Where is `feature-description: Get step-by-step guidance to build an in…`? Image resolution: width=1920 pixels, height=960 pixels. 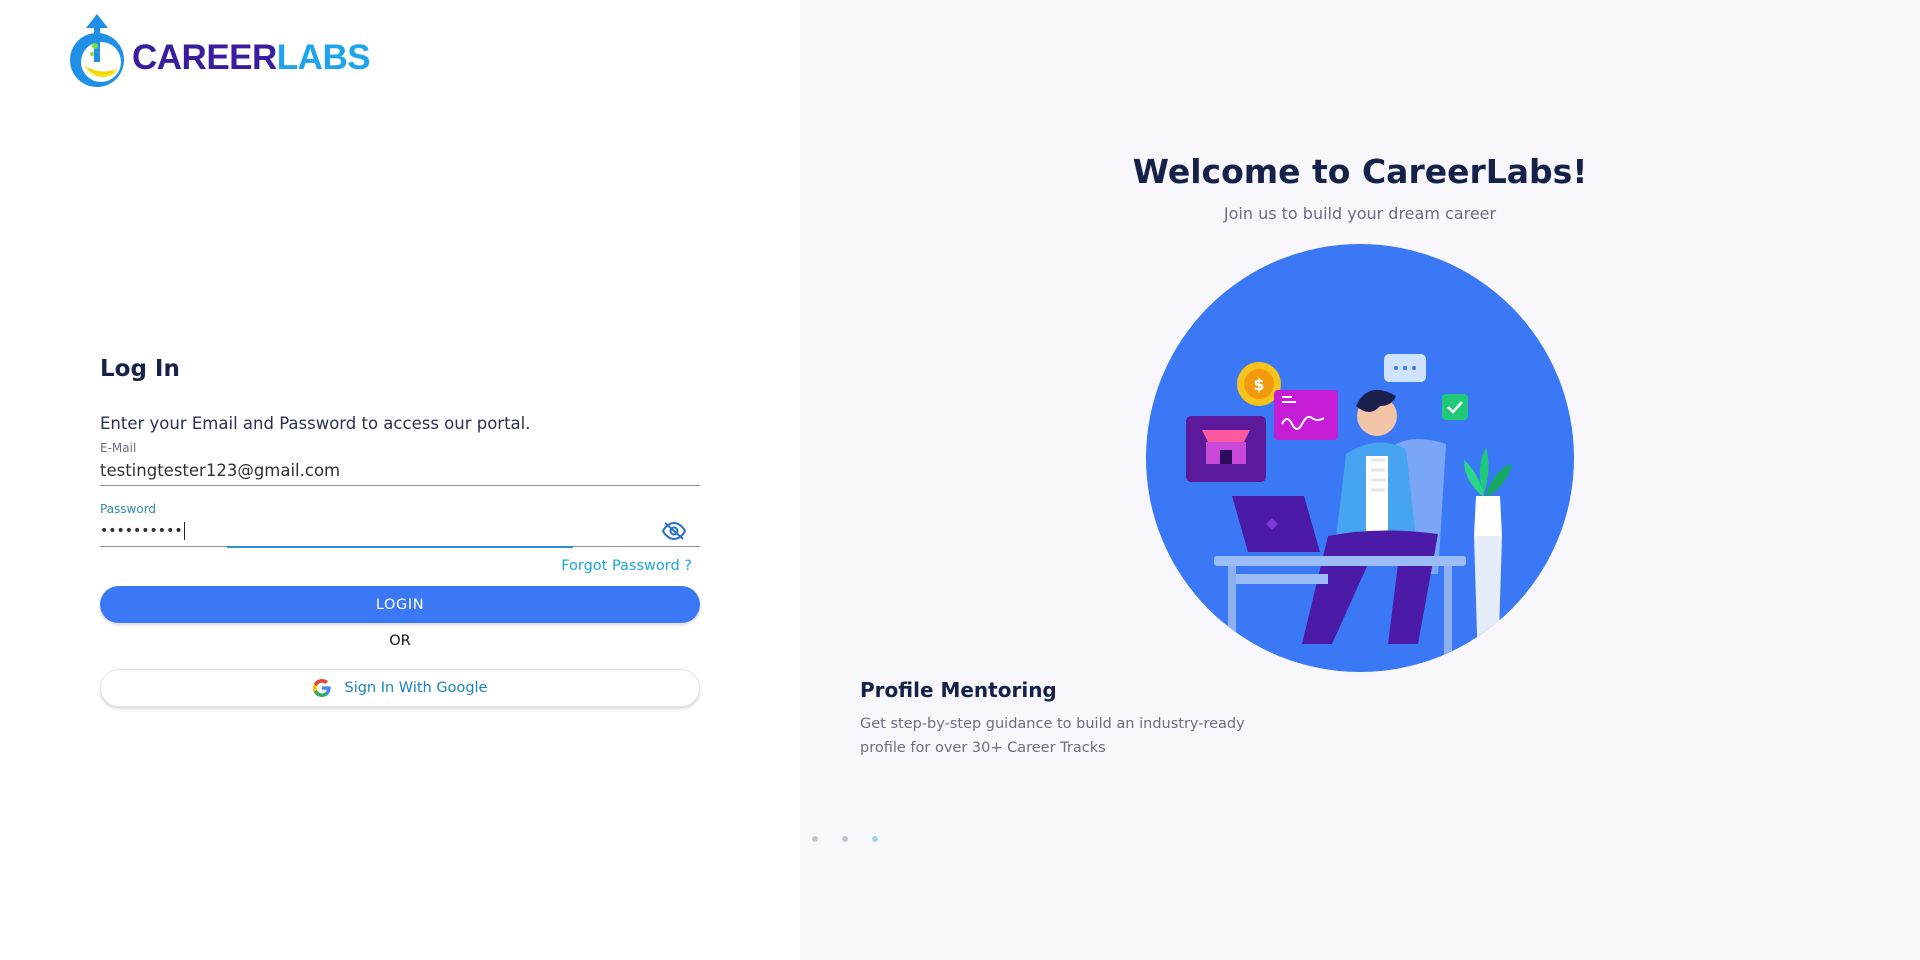
feature-description: Get step-by-step guidance to build an in… is located at coordinates (1052, 736).